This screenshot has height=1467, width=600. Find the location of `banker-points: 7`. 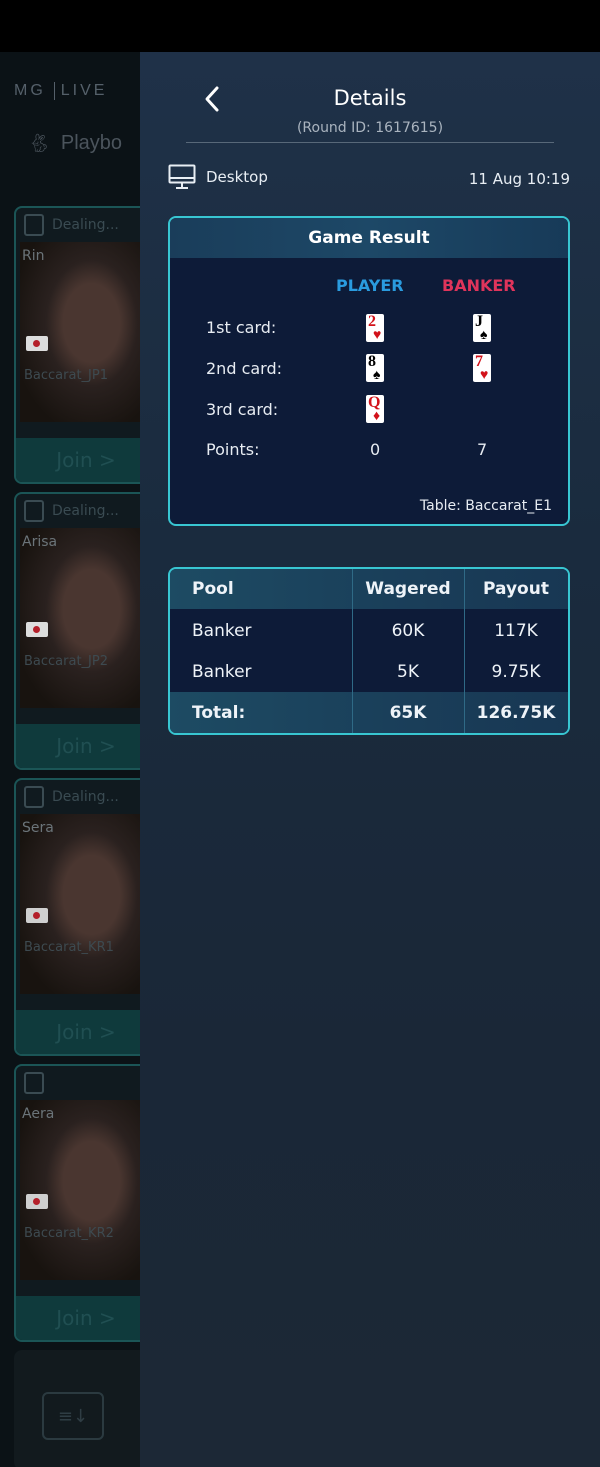

banker-points: 7 is located at coordinates (482, 449).